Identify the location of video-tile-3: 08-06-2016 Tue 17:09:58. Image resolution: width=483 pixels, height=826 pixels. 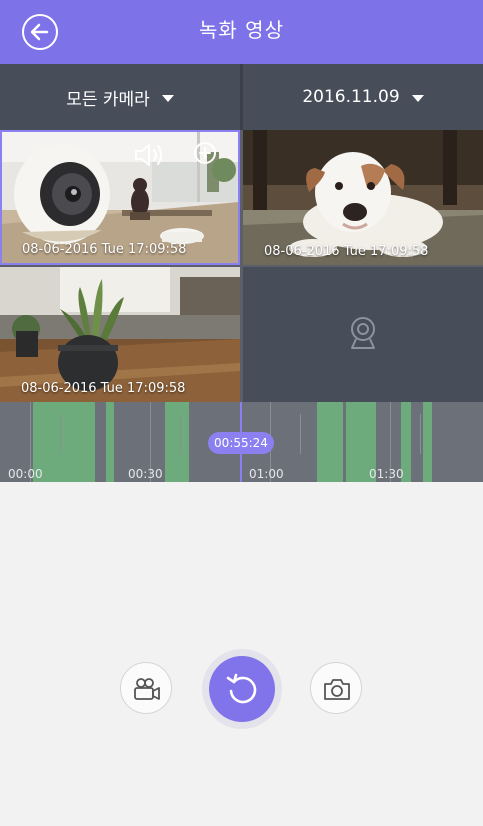
(120, 334).